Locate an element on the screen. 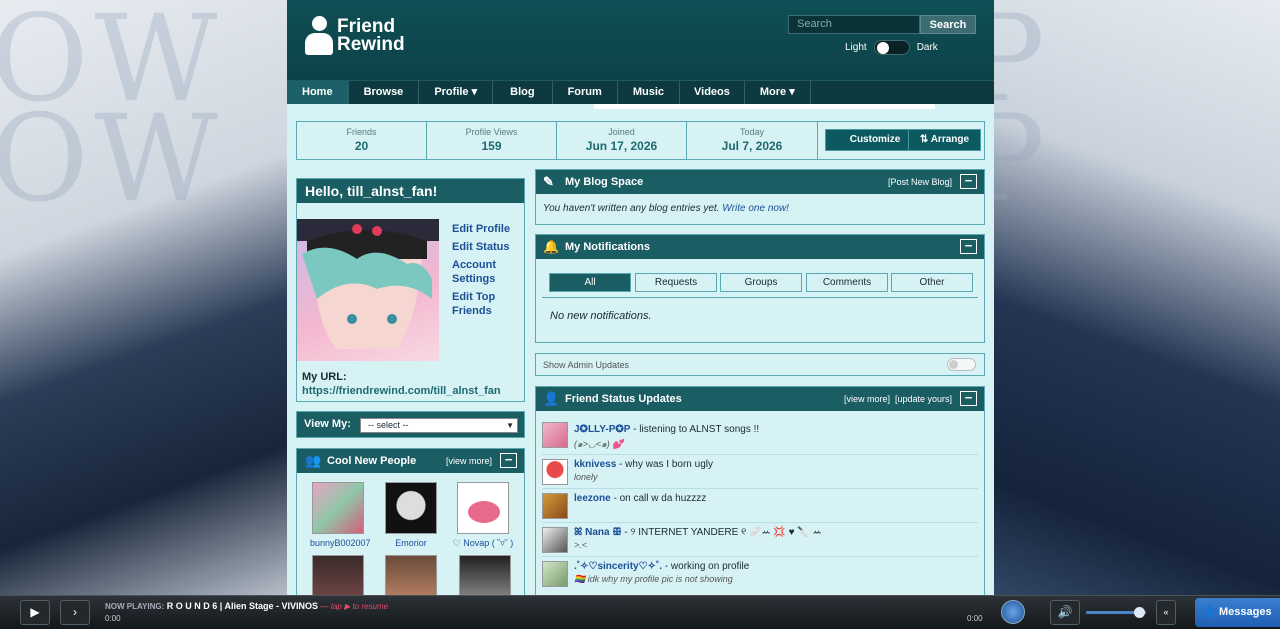 This screenshot has width=1280, height=629. nav-profile: Profile ▾ is located at coordinates (456, 92).